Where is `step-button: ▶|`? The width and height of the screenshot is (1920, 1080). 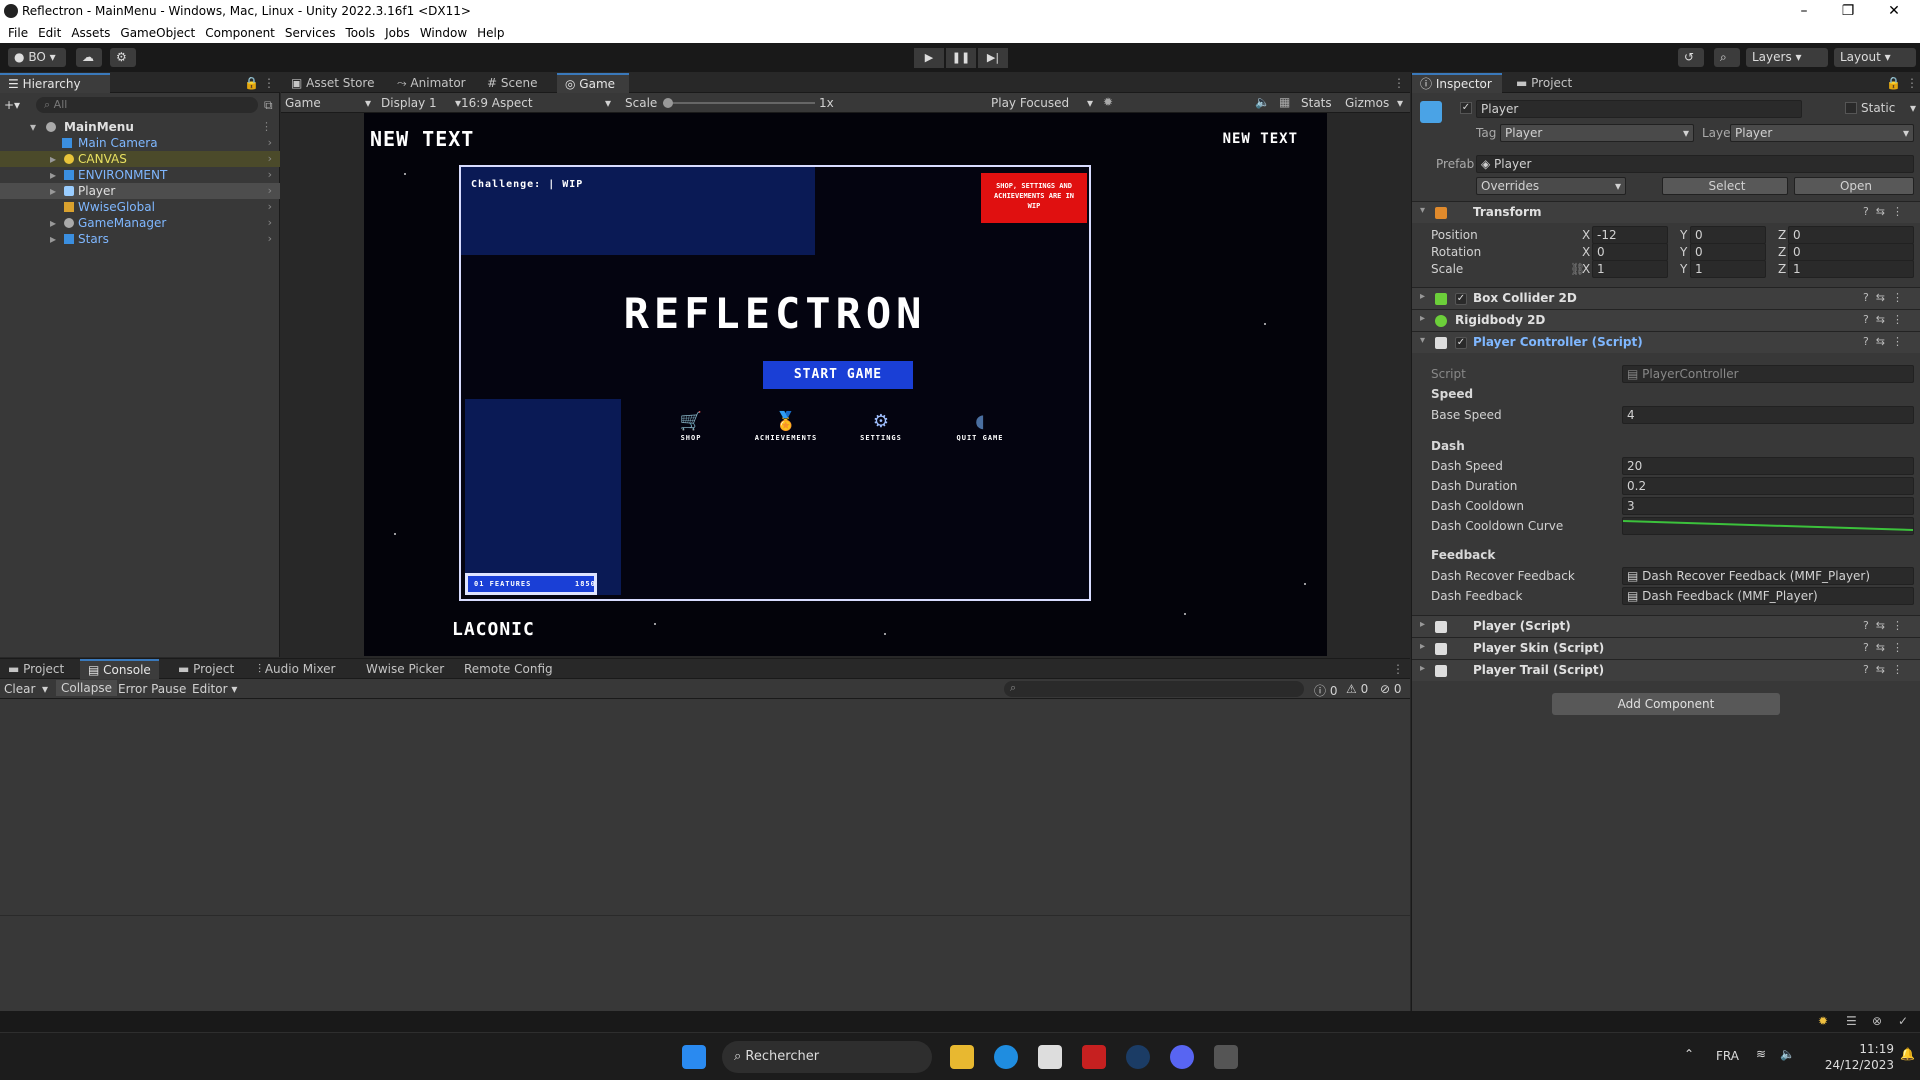 step-button: ▶| is located at coordinates (993, 58).